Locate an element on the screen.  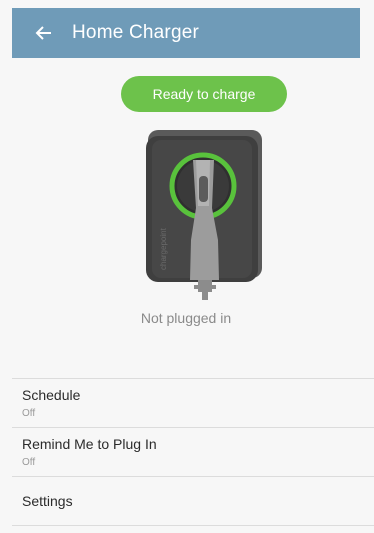
brand-logo: chargepoint is located at coordinates (163, 248).